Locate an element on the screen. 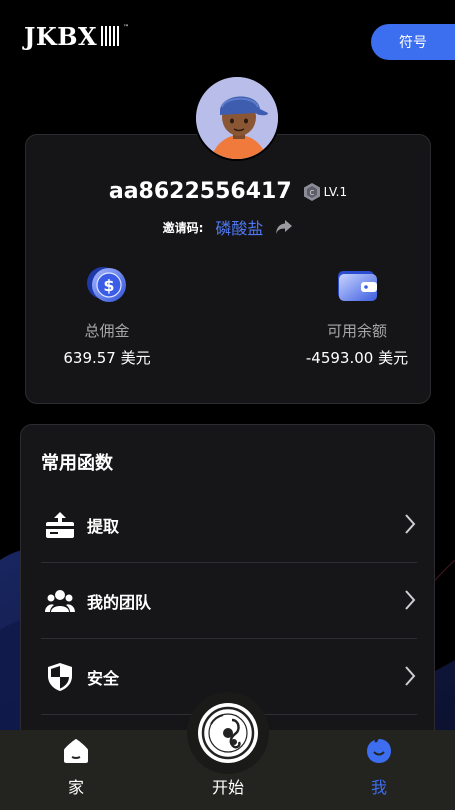 The image size is (455, 810). avatar is located at coordinates (237, 118).